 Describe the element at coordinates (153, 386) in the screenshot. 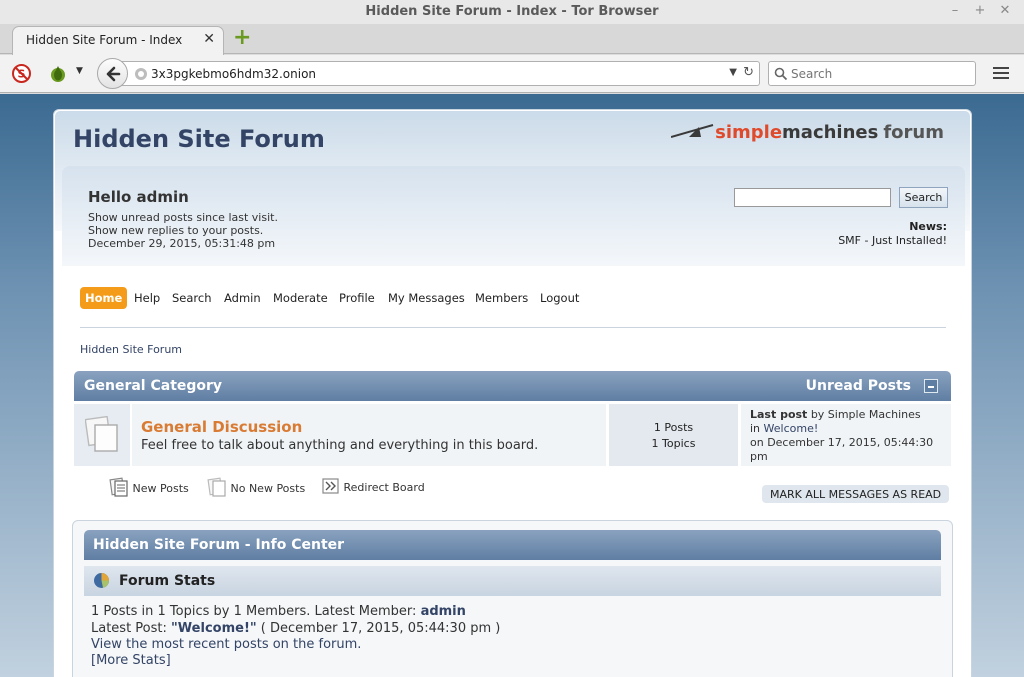

I see `category-title: General Category` at that location.